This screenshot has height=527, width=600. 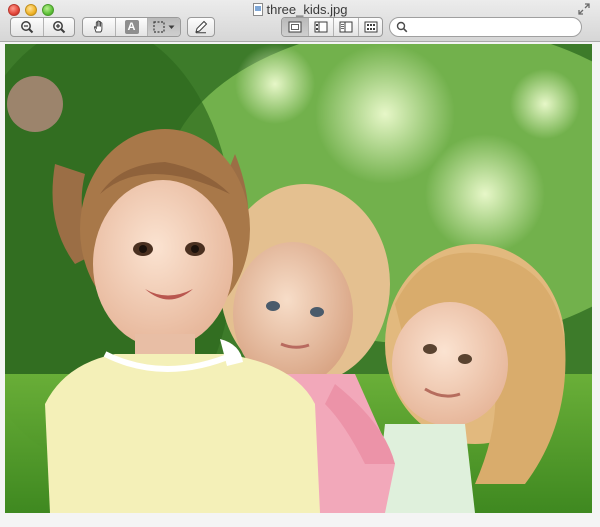 I want to click on title-bar: three_kids.jpg A, so click(x=300, y=21).